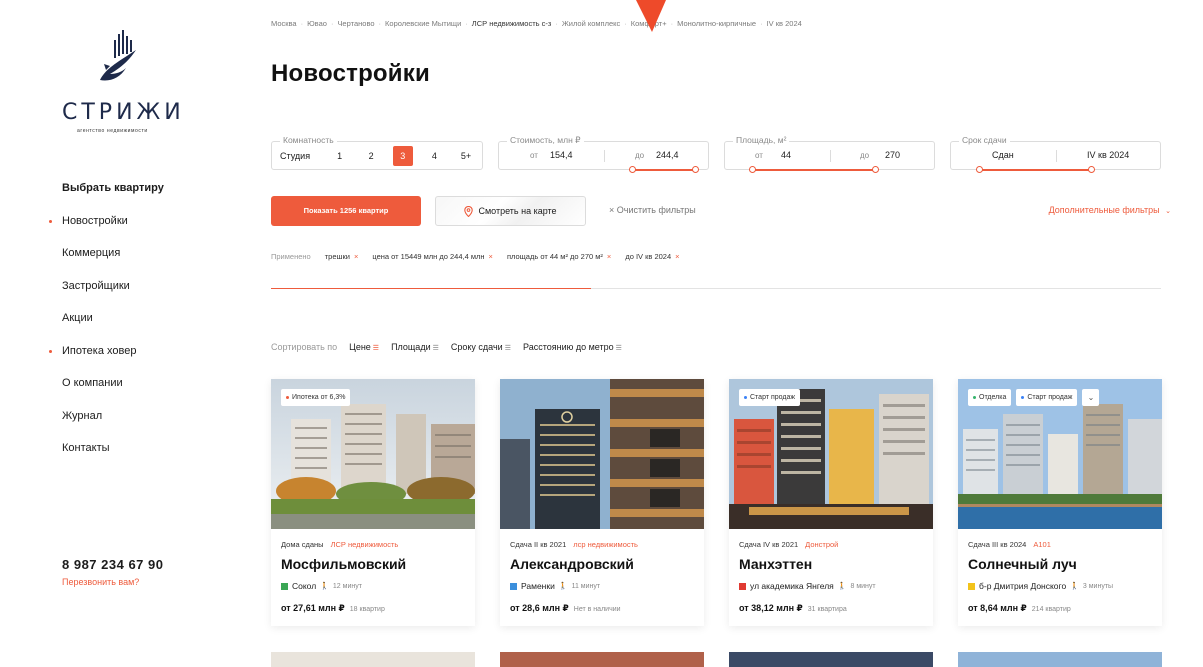 This screenshot has height=667, width=1203. Describe the element at coordinates (476, 347) in the screenshot. I see `sort-option-label: Сроку сдачи` at that location.